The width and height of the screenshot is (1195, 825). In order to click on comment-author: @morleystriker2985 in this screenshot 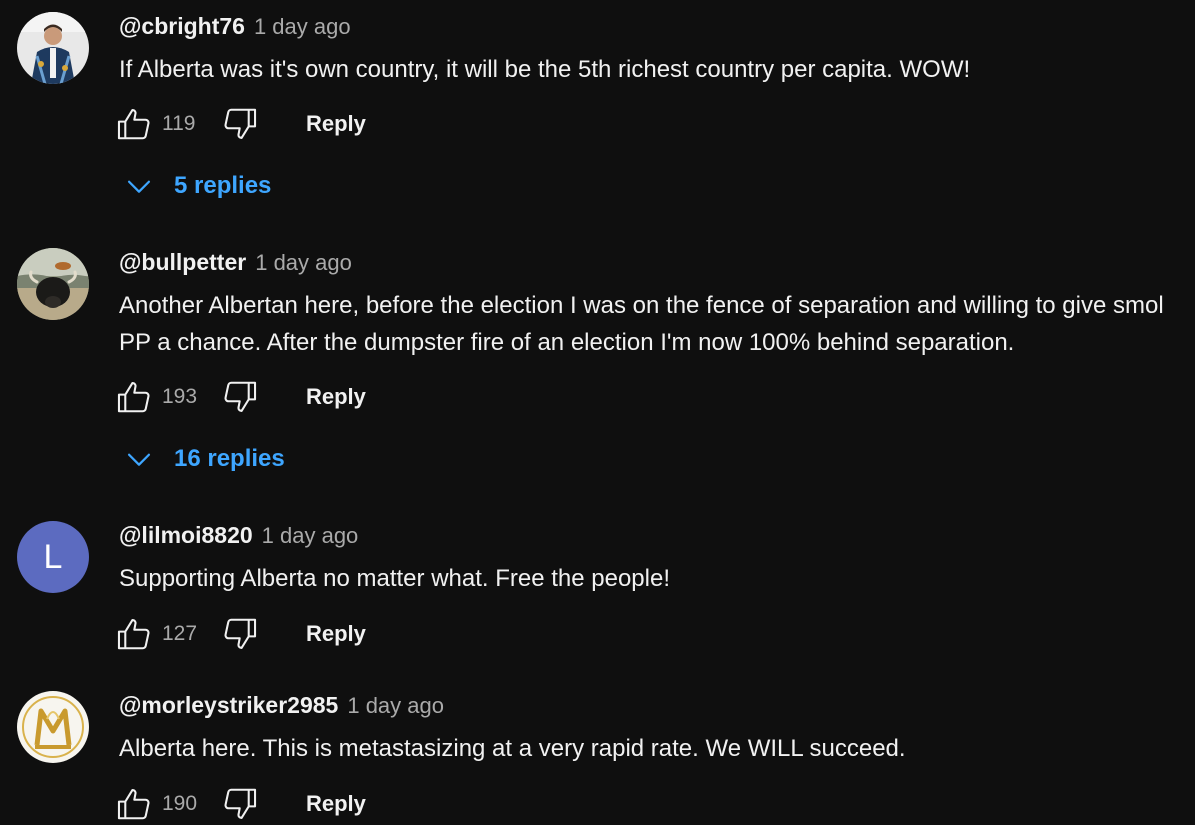, I will do `click(228, 705)`.